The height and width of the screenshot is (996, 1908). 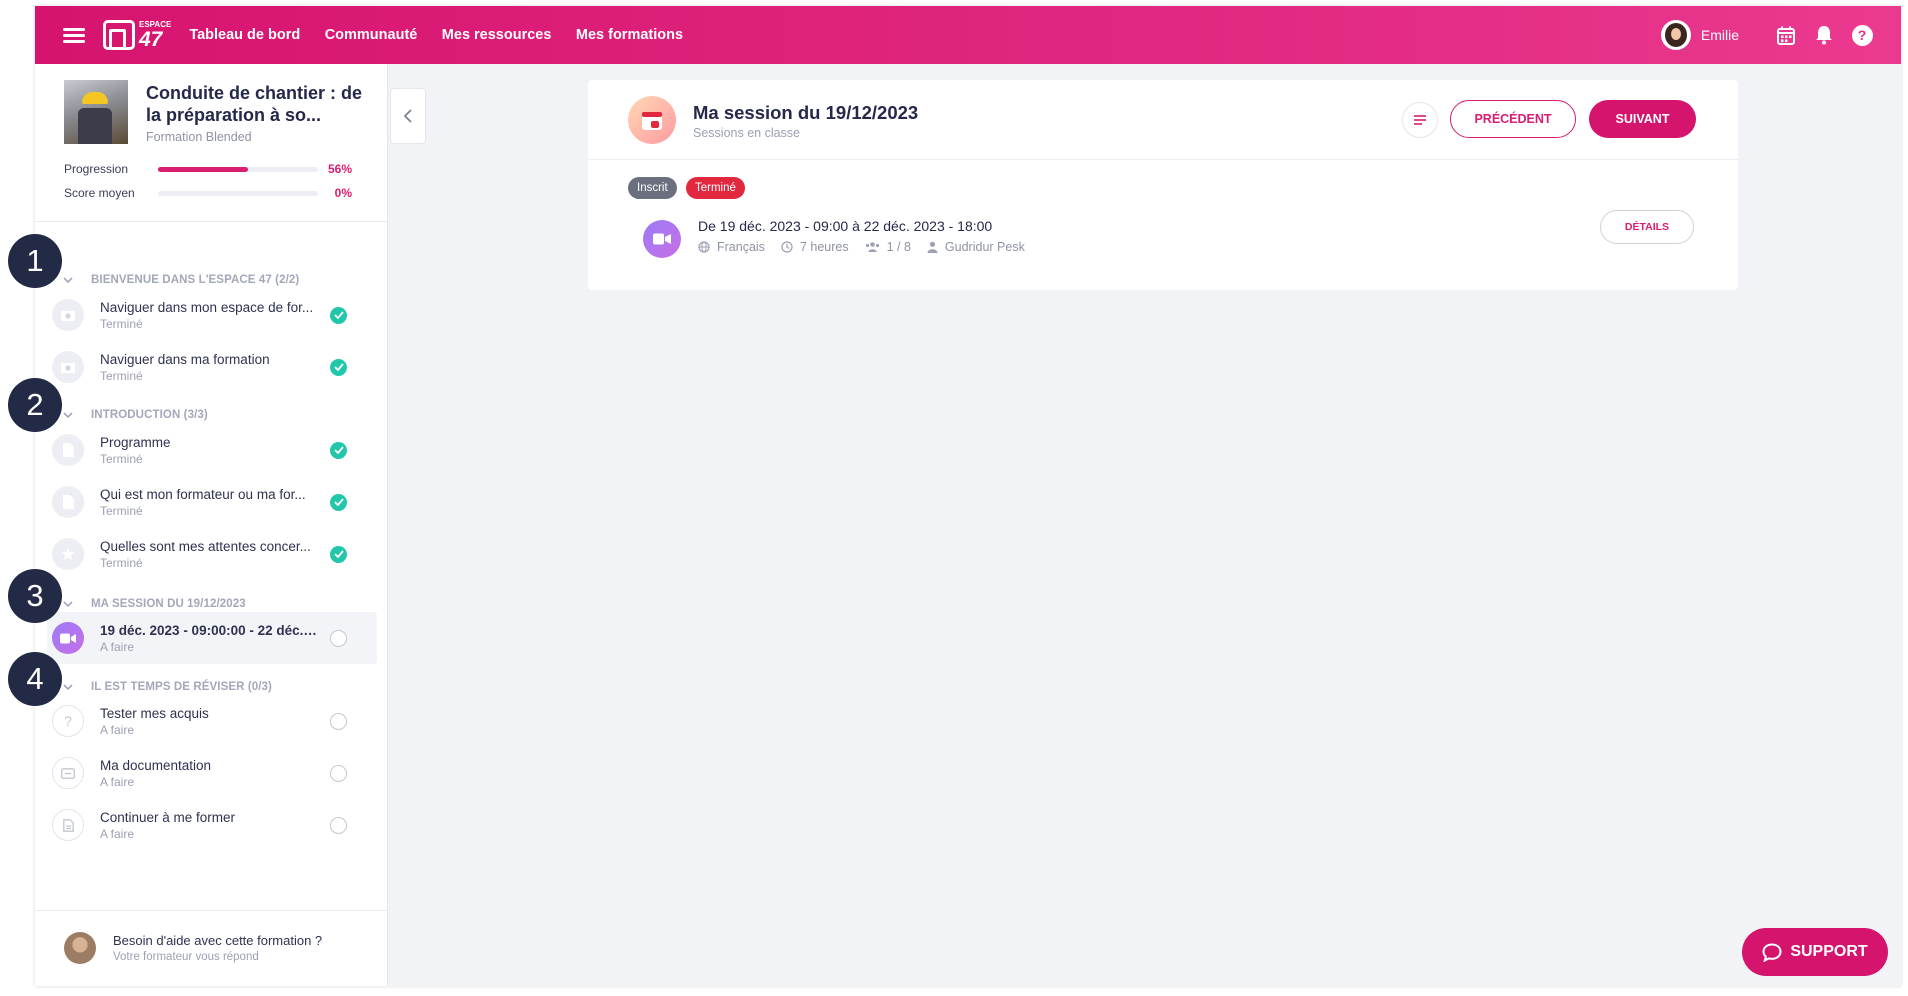 I want to click on logo-mark, so click(x=119, y=35).